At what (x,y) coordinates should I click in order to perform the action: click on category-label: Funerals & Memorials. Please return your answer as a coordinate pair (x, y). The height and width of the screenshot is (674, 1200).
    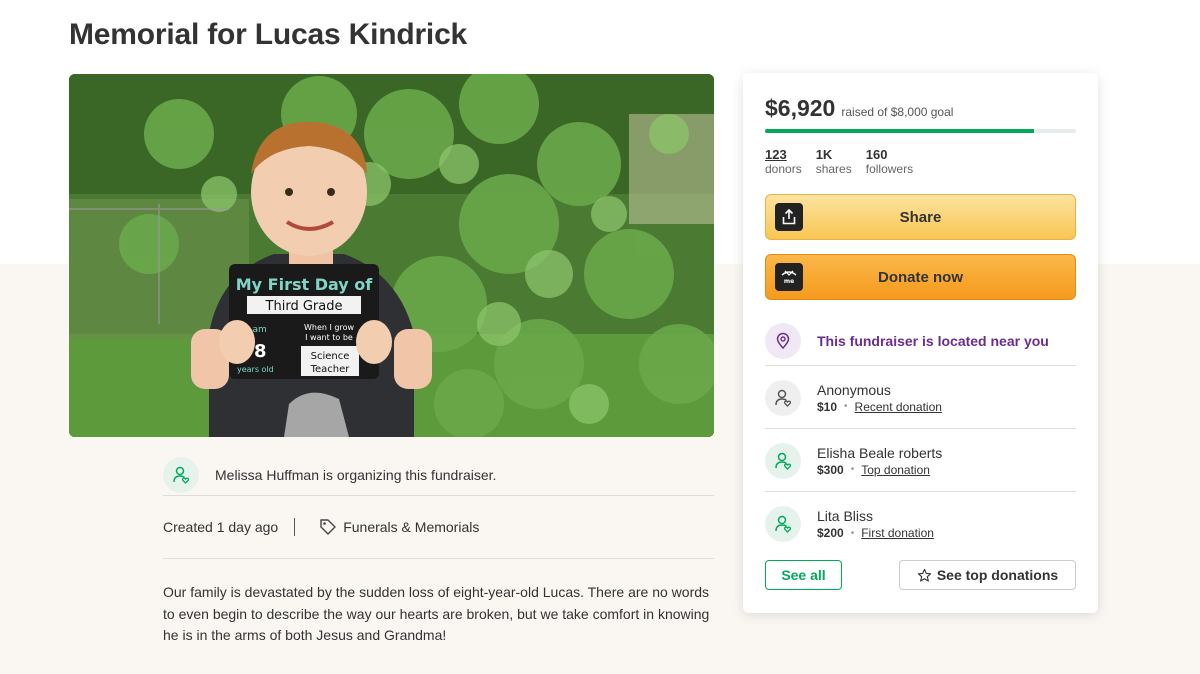
    Looking at the image, I should click on (411, 526).